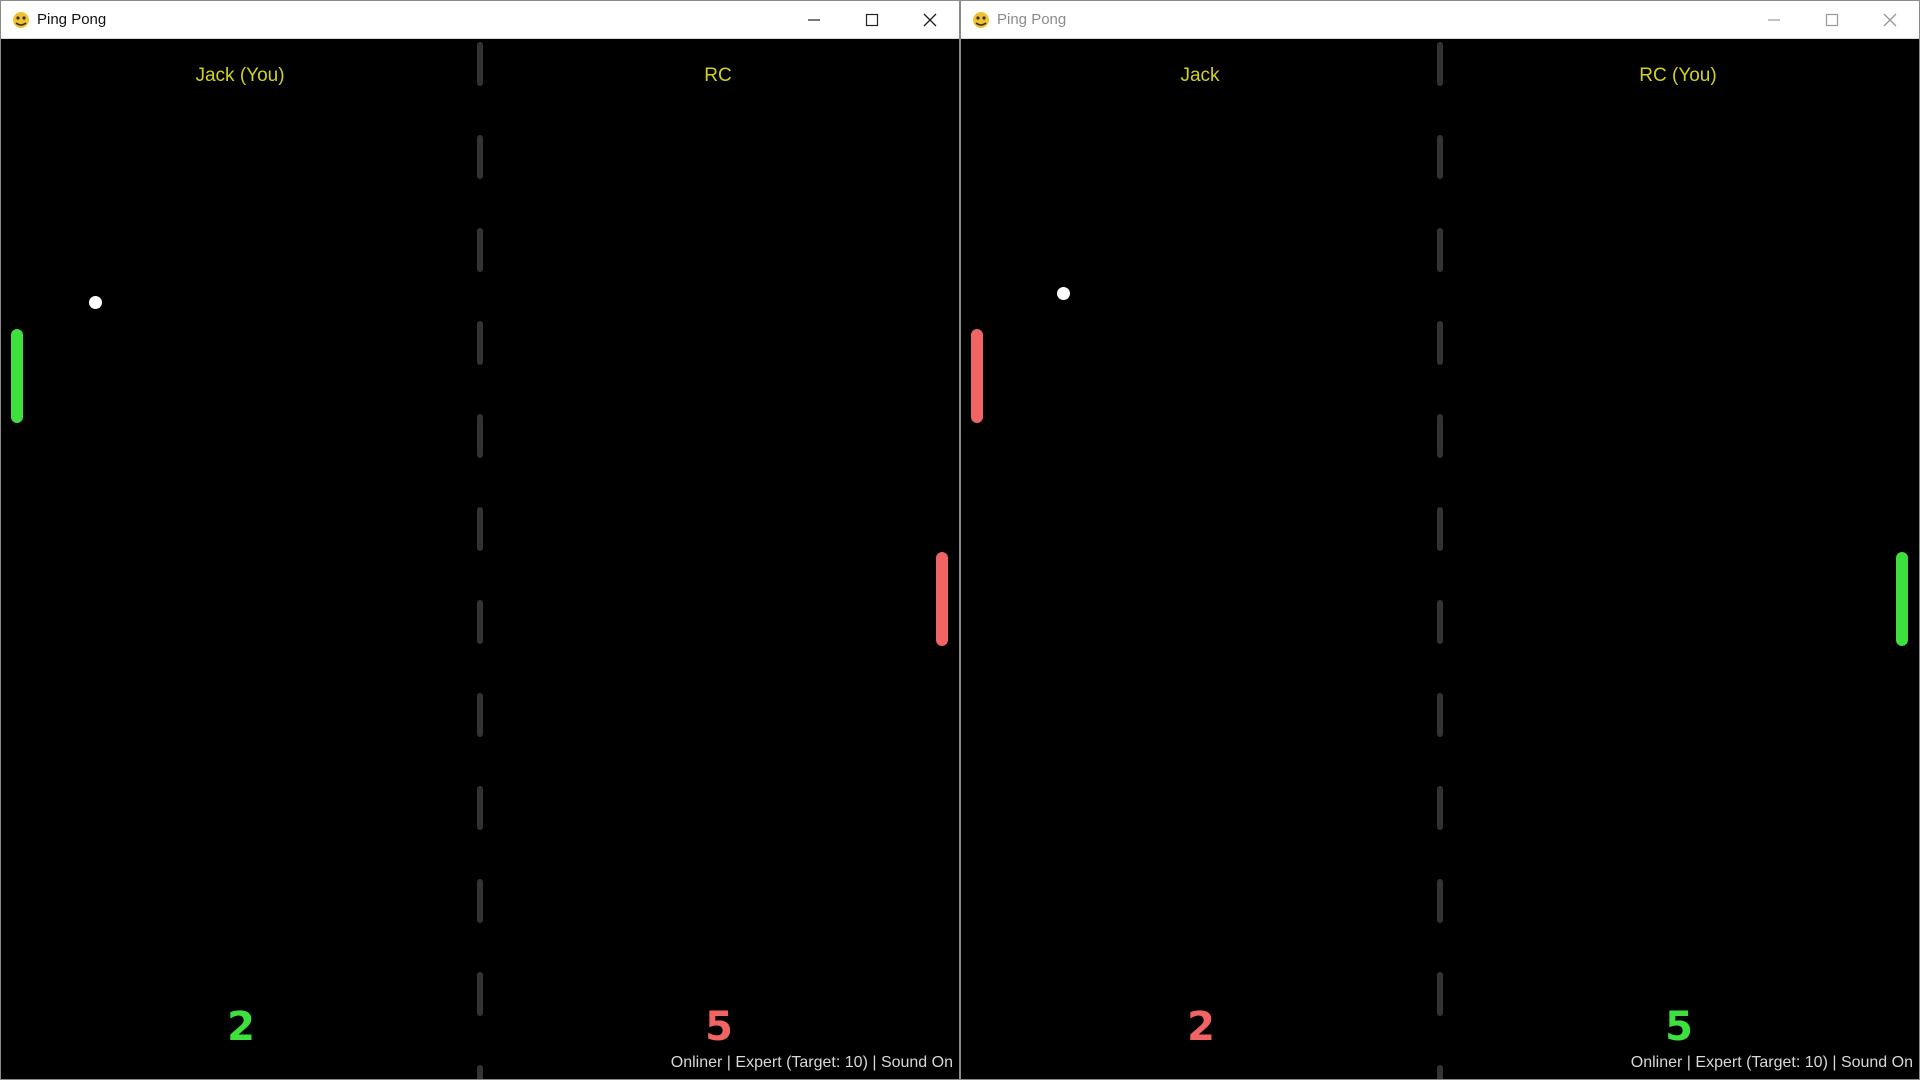 The width and height of the screenshot is (1920, 1080). Describe the element at coordinates (1200, 75) in the screenshot. I see `left-player-name: Jack` at that location.